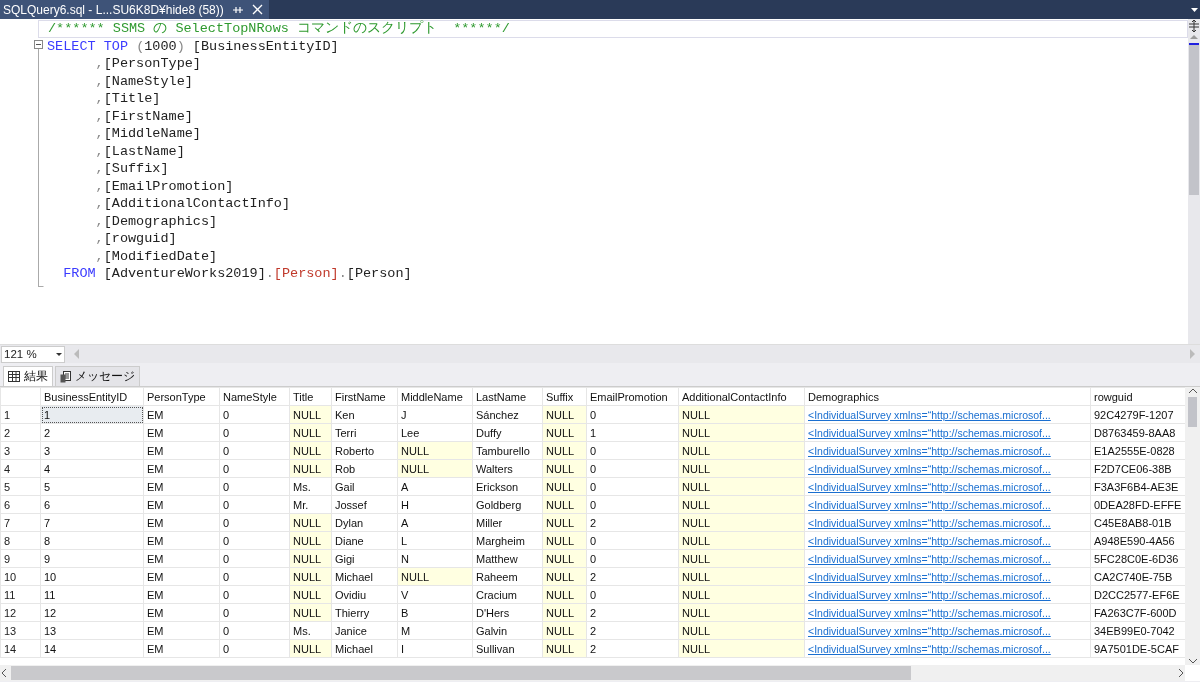 Image resolution: width=1200 pixels, height=682 pixels. What do you see at coordinates (310, 396) in the screenshot?
I see `column-header: Title` at bounding box center [310, 396].